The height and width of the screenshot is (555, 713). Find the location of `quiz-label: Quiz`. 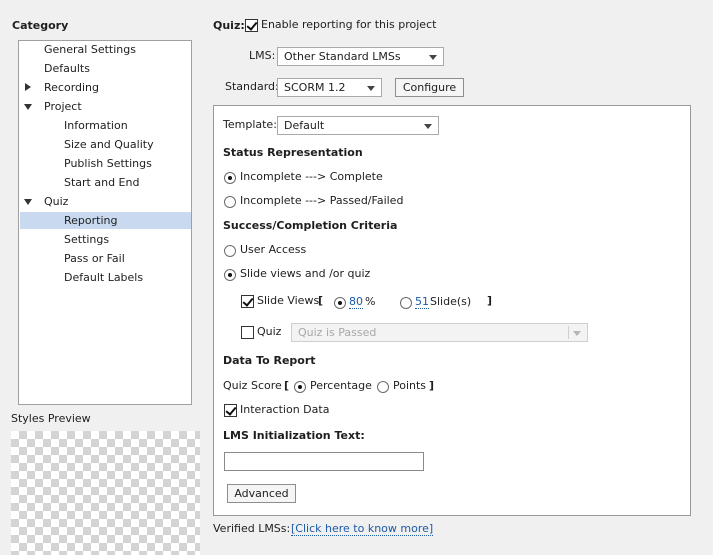

quiz-label: Quiz is located at coordinates (269, 331).